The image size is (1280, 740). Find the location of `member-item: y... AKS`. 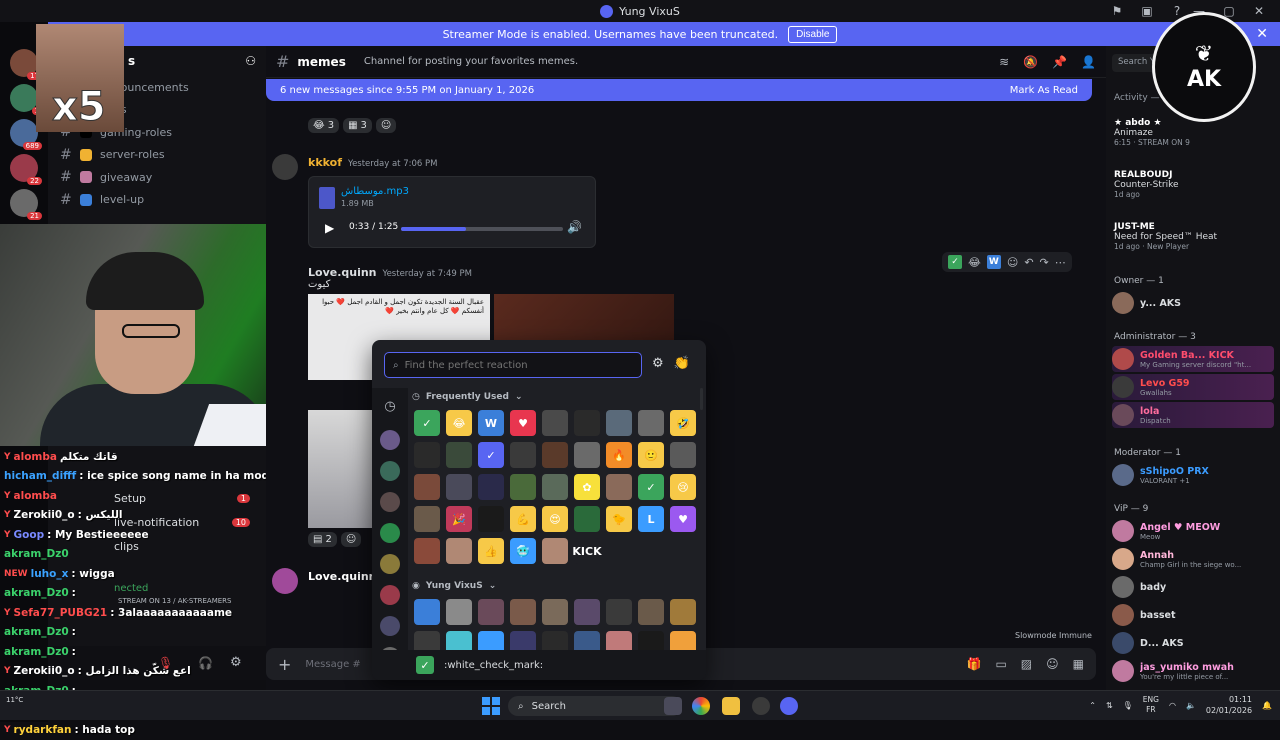

member-item: y... AKS is located at coordinates (1193, 303).